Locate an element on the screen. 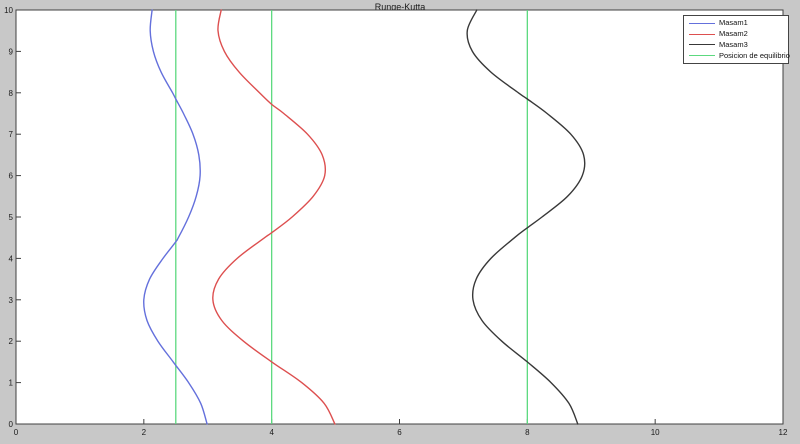 The width and height of the screenshot is (800, 444). legend-item-masam3: Masam3 is located at coordinates (736, 45).